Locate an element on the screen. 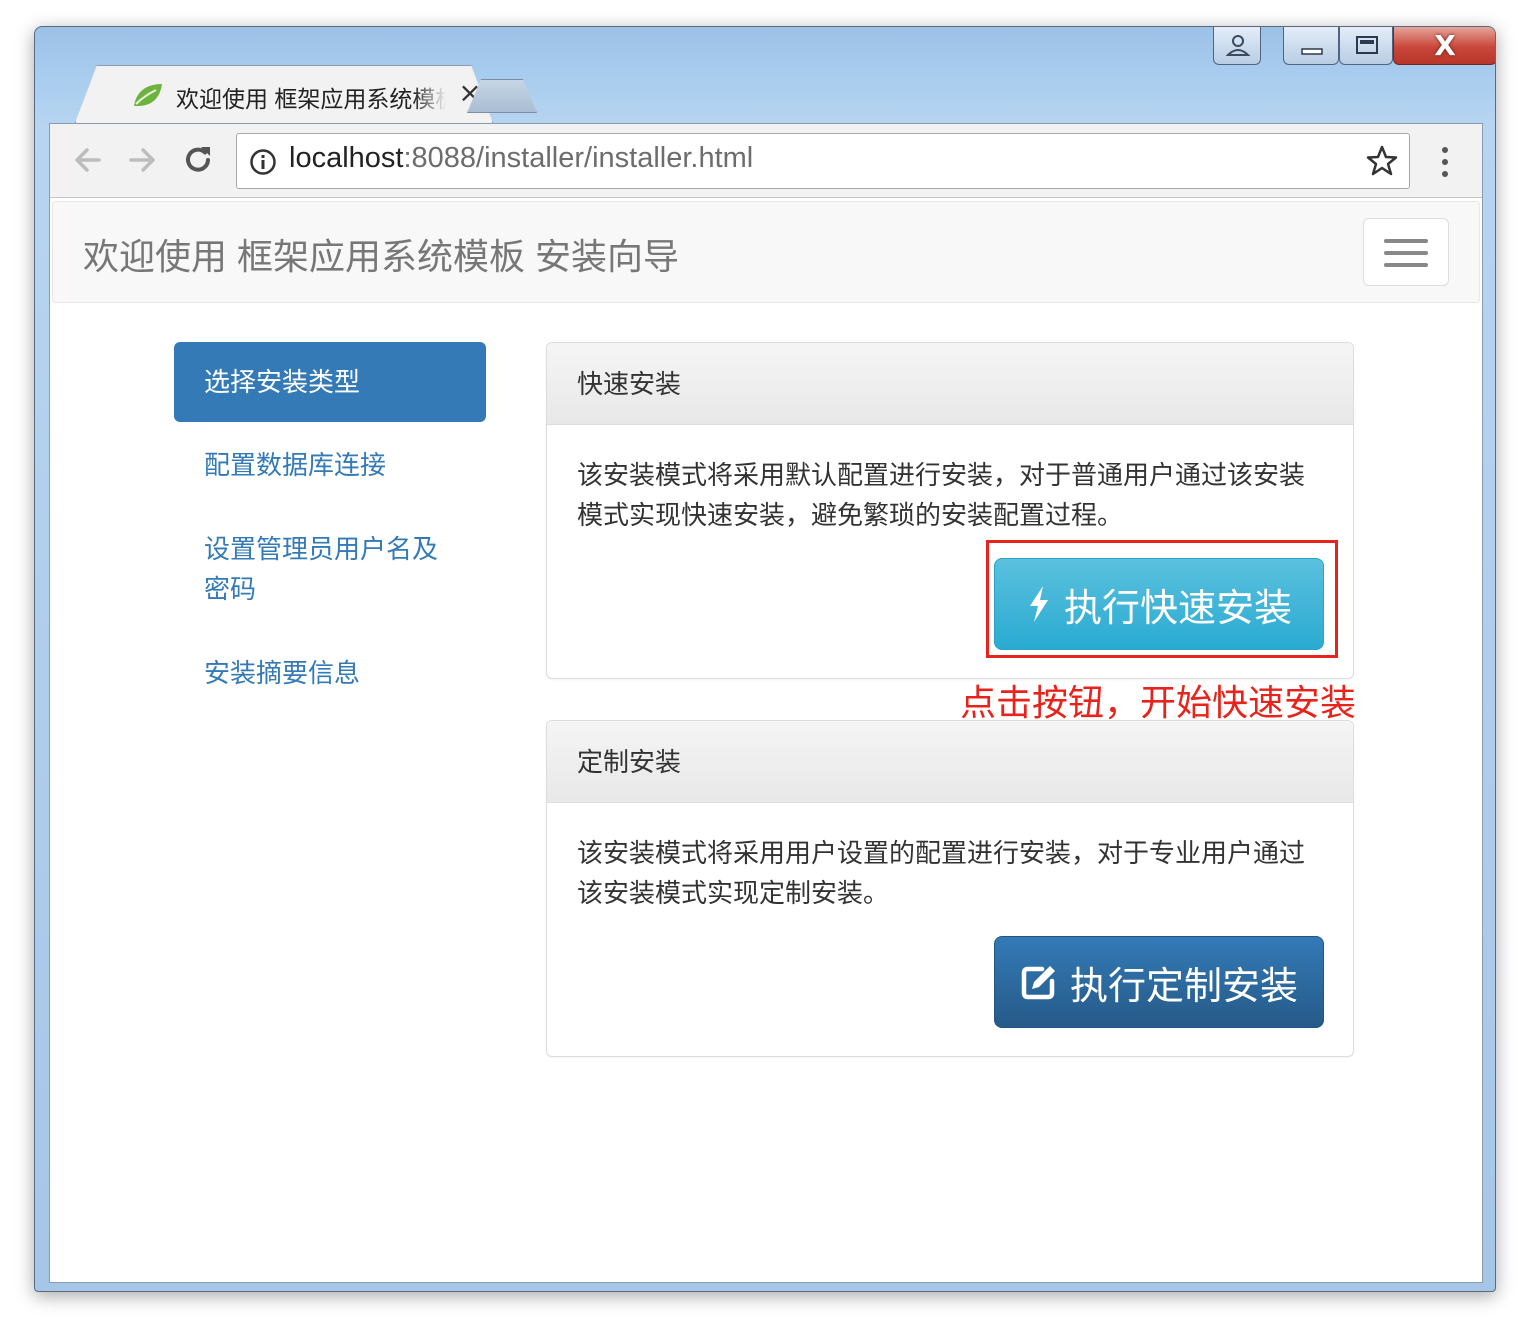 The width and height of the screenshot is (1530, 1334). navbar-brand: 欢迎使用 框架应用系统模板 安装向导 is located at coordinates (381, 254).